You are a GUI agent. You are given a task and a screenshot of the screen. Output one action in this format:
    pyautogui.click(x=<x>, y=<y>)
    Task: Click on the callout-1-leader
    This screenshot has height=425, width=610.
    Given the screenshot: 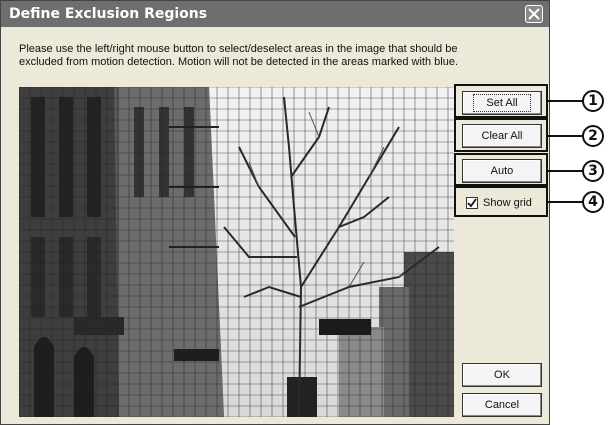 What is the action you would take?
    pyautogui.click(x=565, y=101)
    